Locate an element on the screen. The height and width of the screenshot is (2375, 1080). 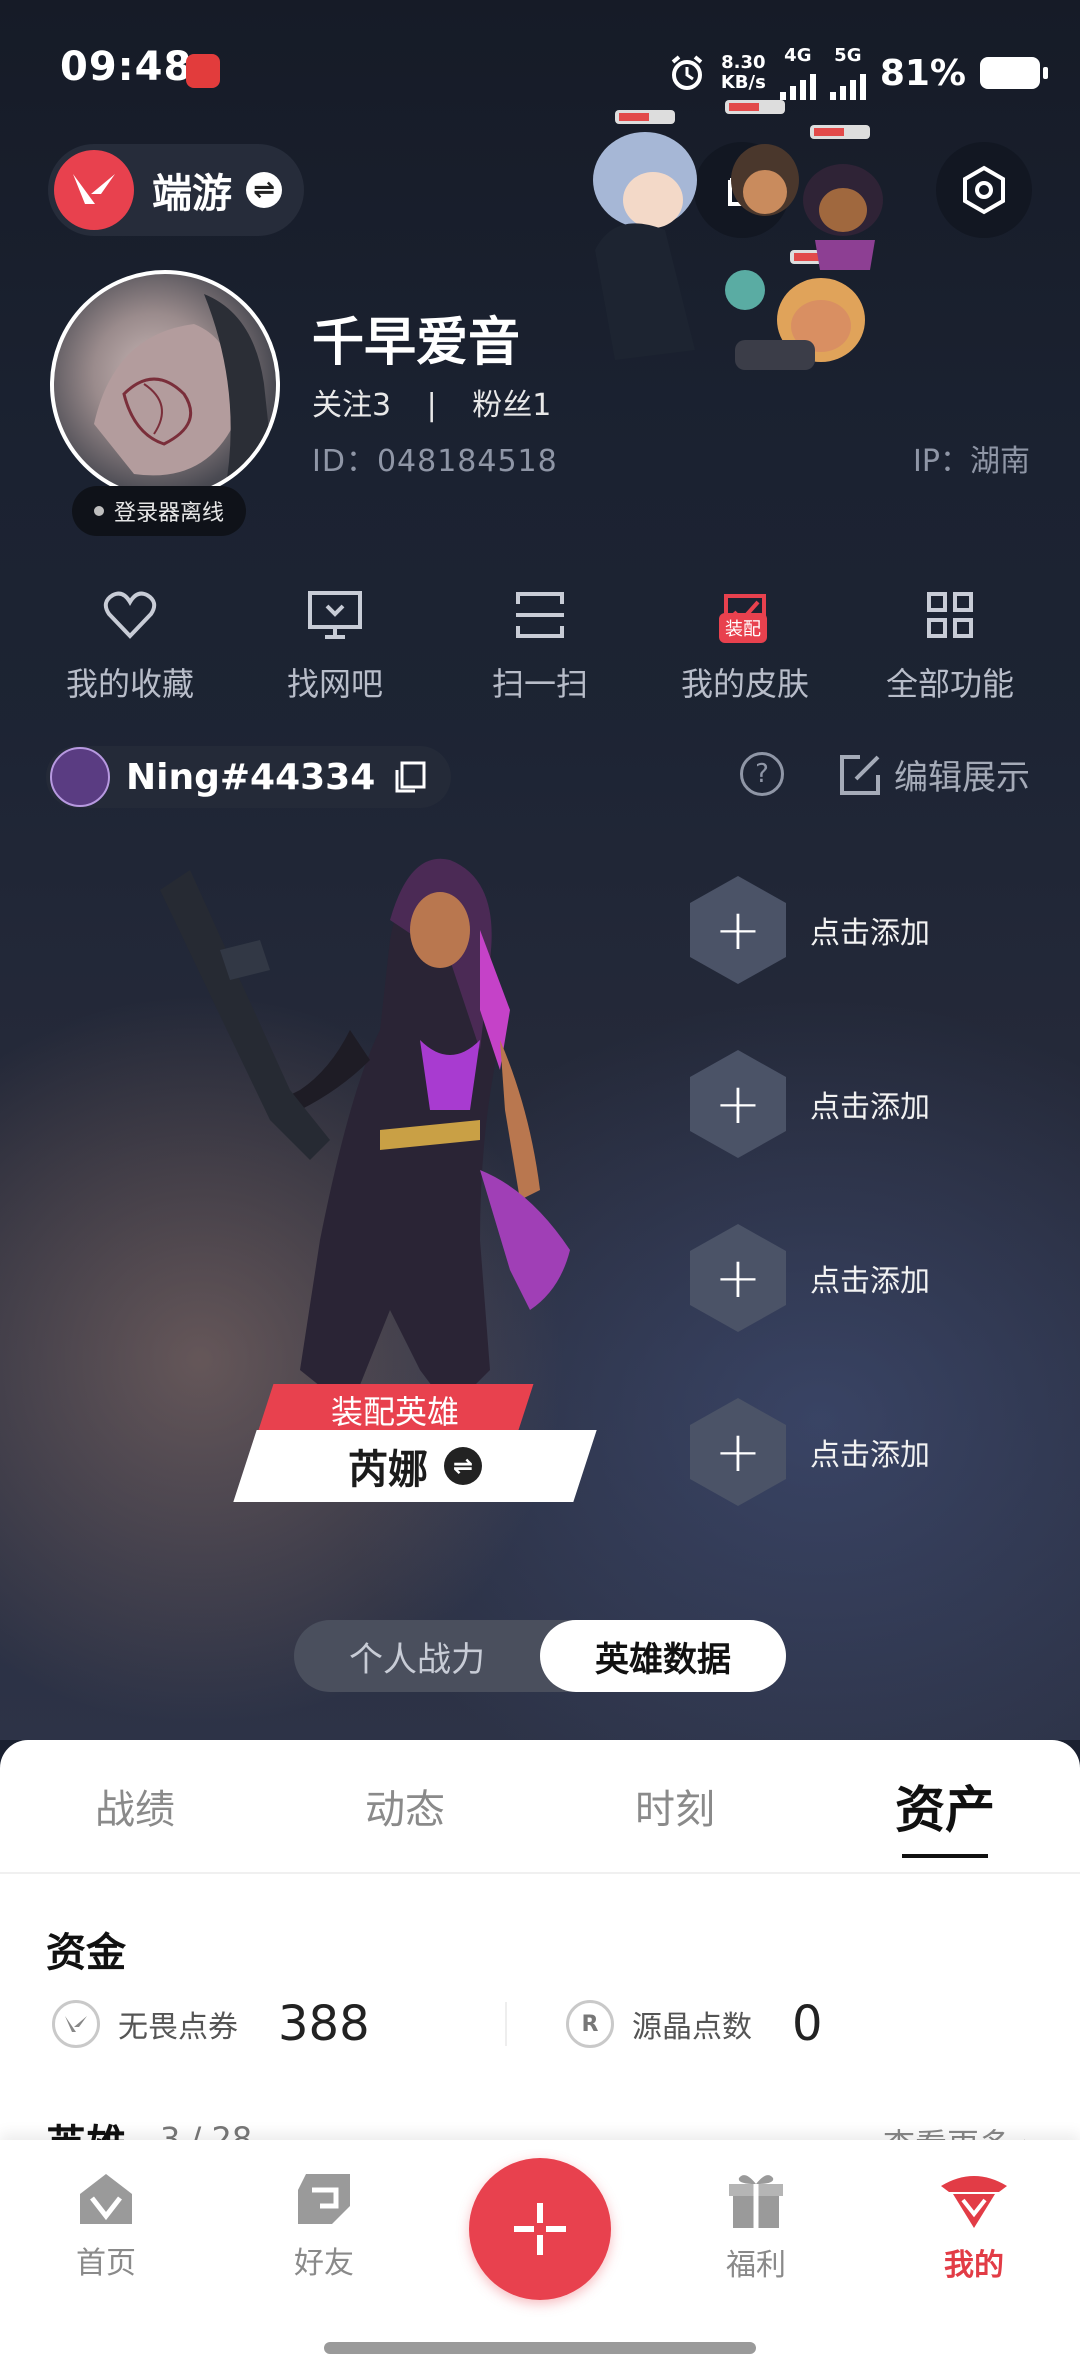
quick-actions: 我的收藏 找网吧 扫一扫 装配 我的皮肤 全部功能 is located at coordinates (540, 645).